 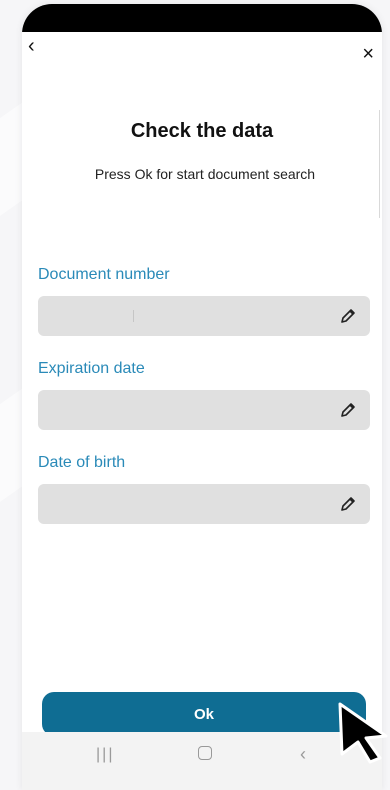 What do you see at coordinates (303, 754) in the screenshot?
I see `system-back-button: ‹` at bounding box center [303, 754].